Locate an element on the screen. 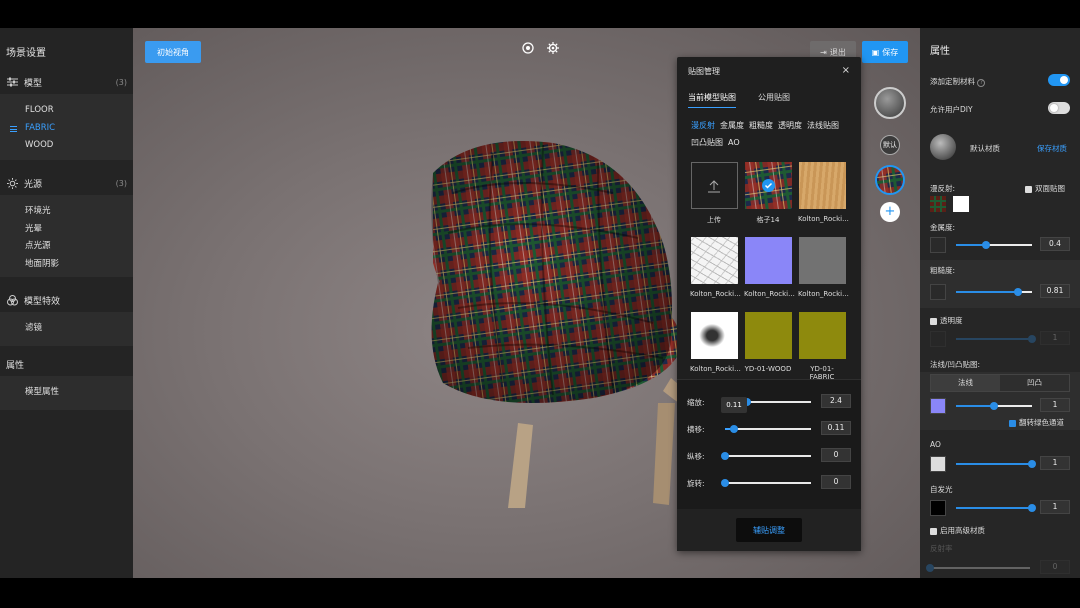 This screenshot has height=608, width=1080. roughness-slider: 0.81 is located at coordinates (1000, 292).